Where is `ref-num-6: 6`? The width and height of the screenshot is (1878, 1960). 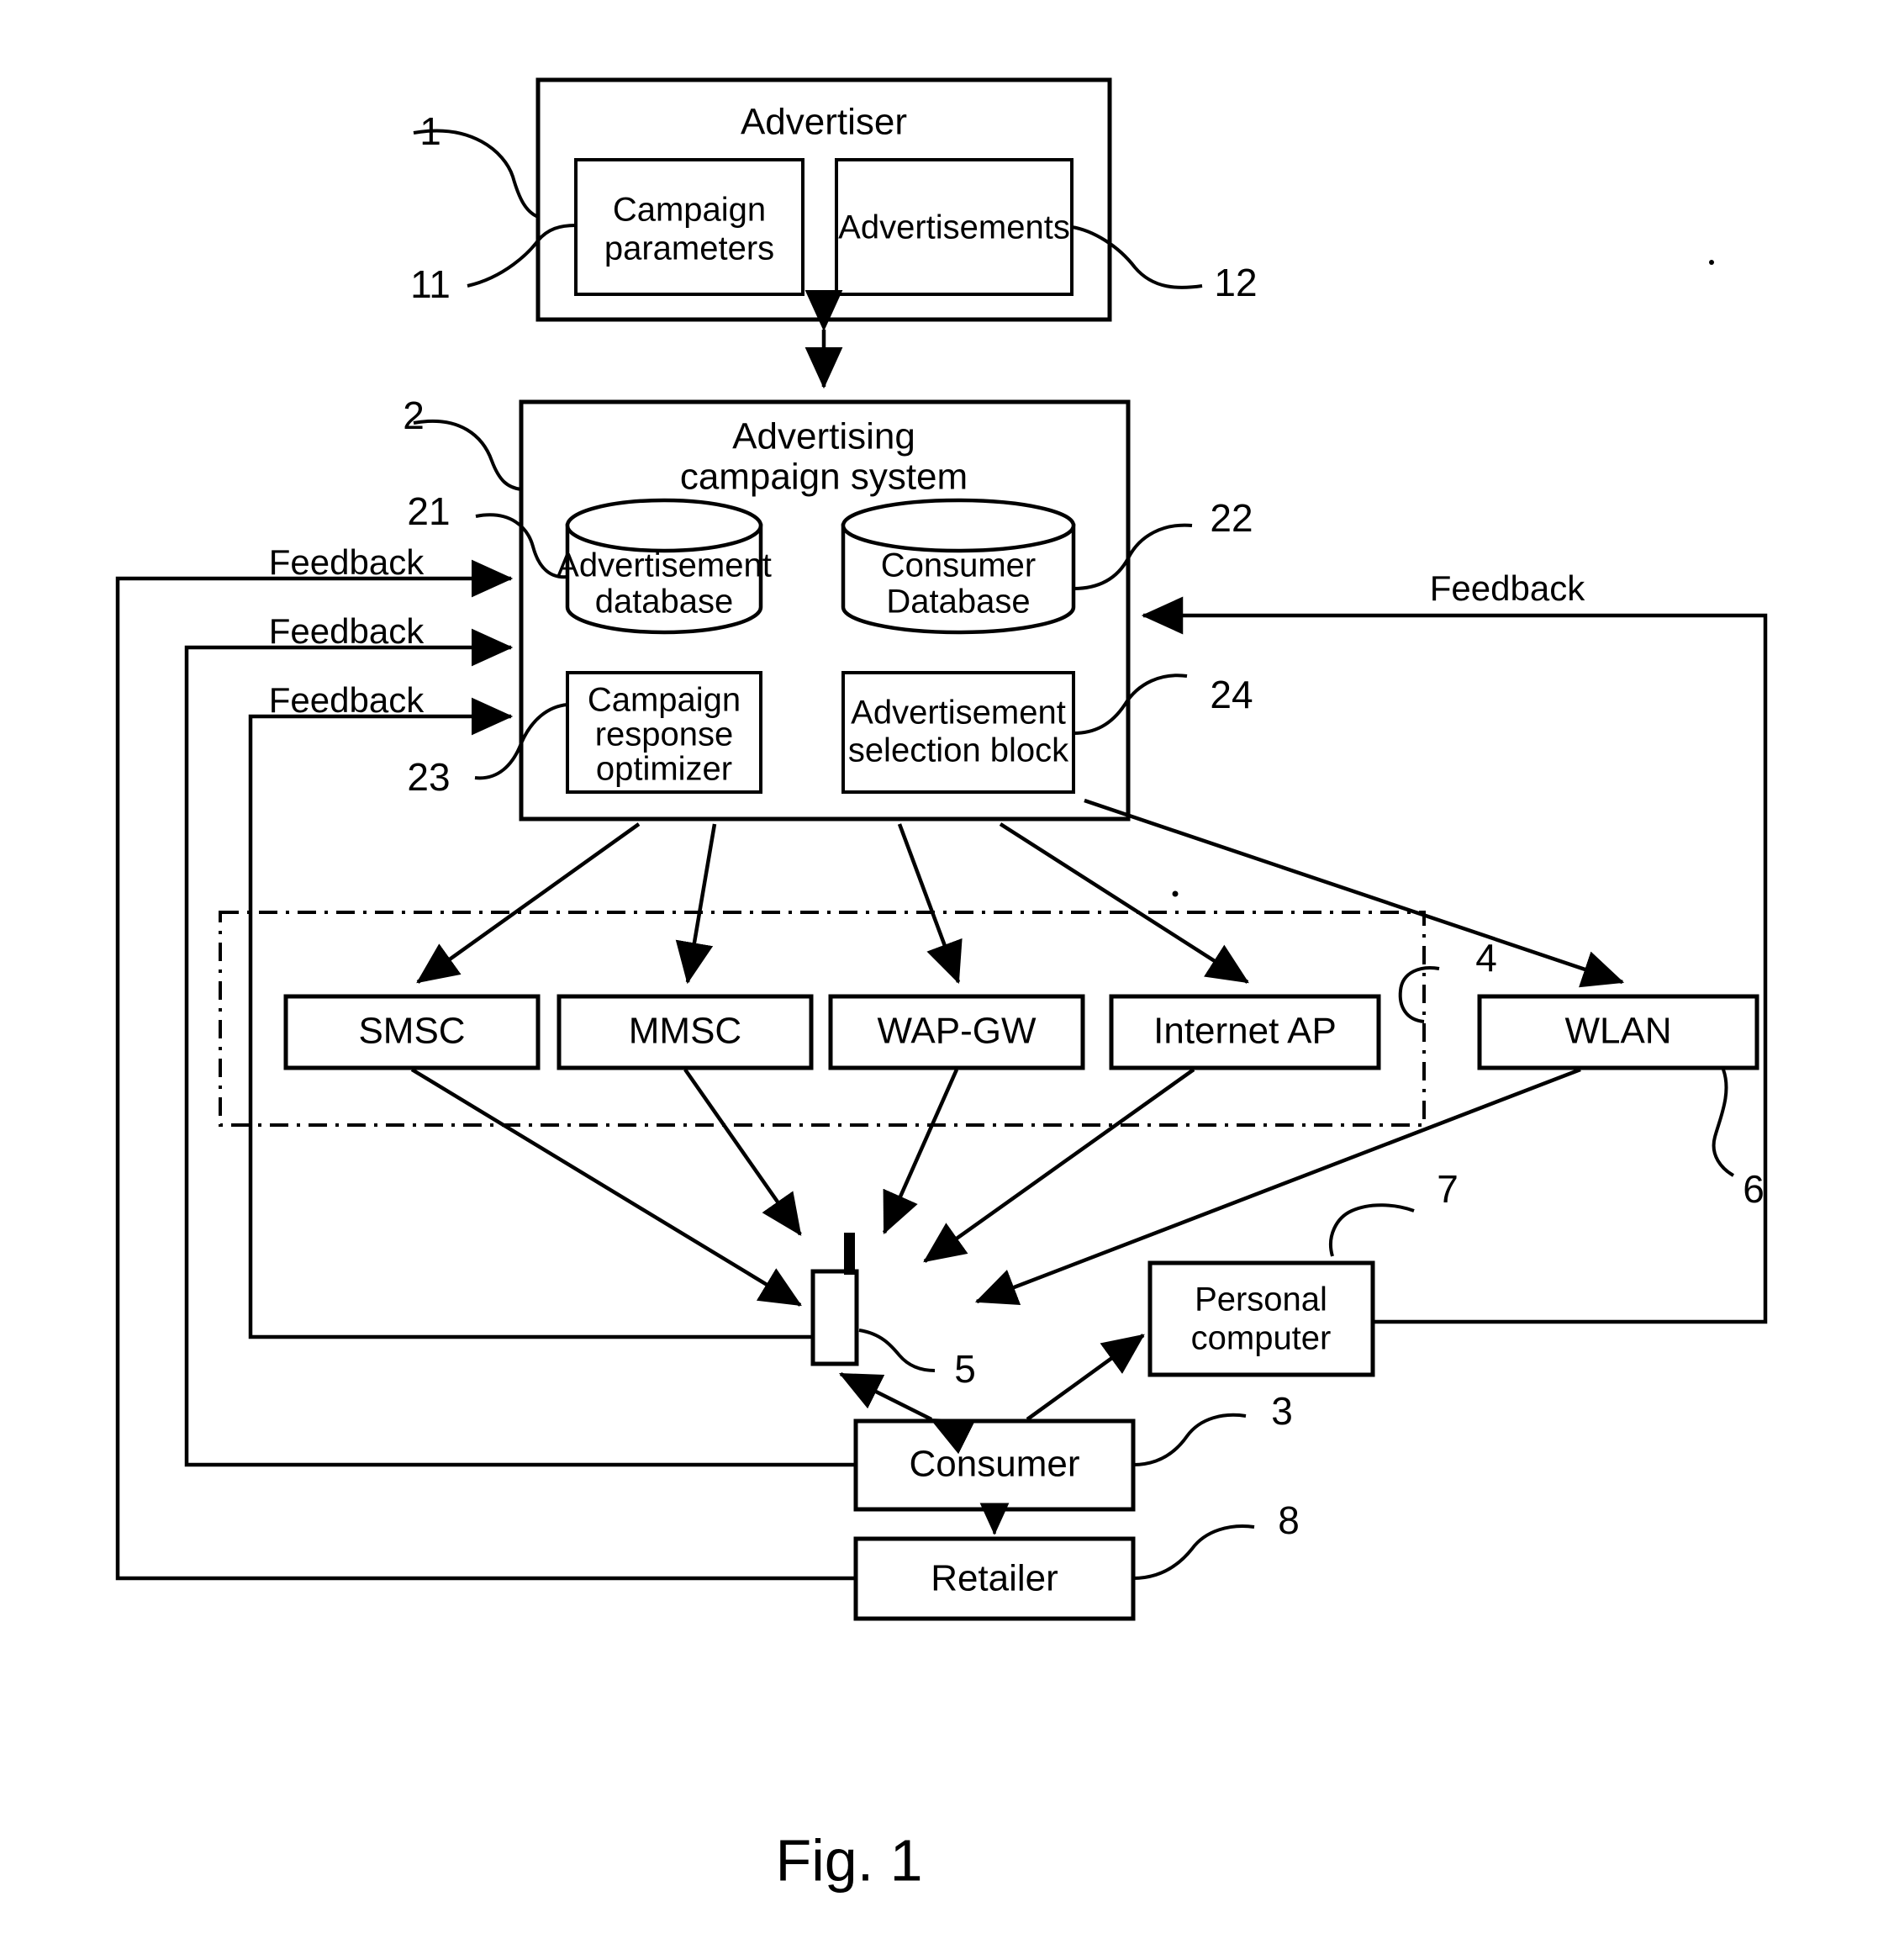
ref-num-6: 6 is located at coordinates (1754, 1189).